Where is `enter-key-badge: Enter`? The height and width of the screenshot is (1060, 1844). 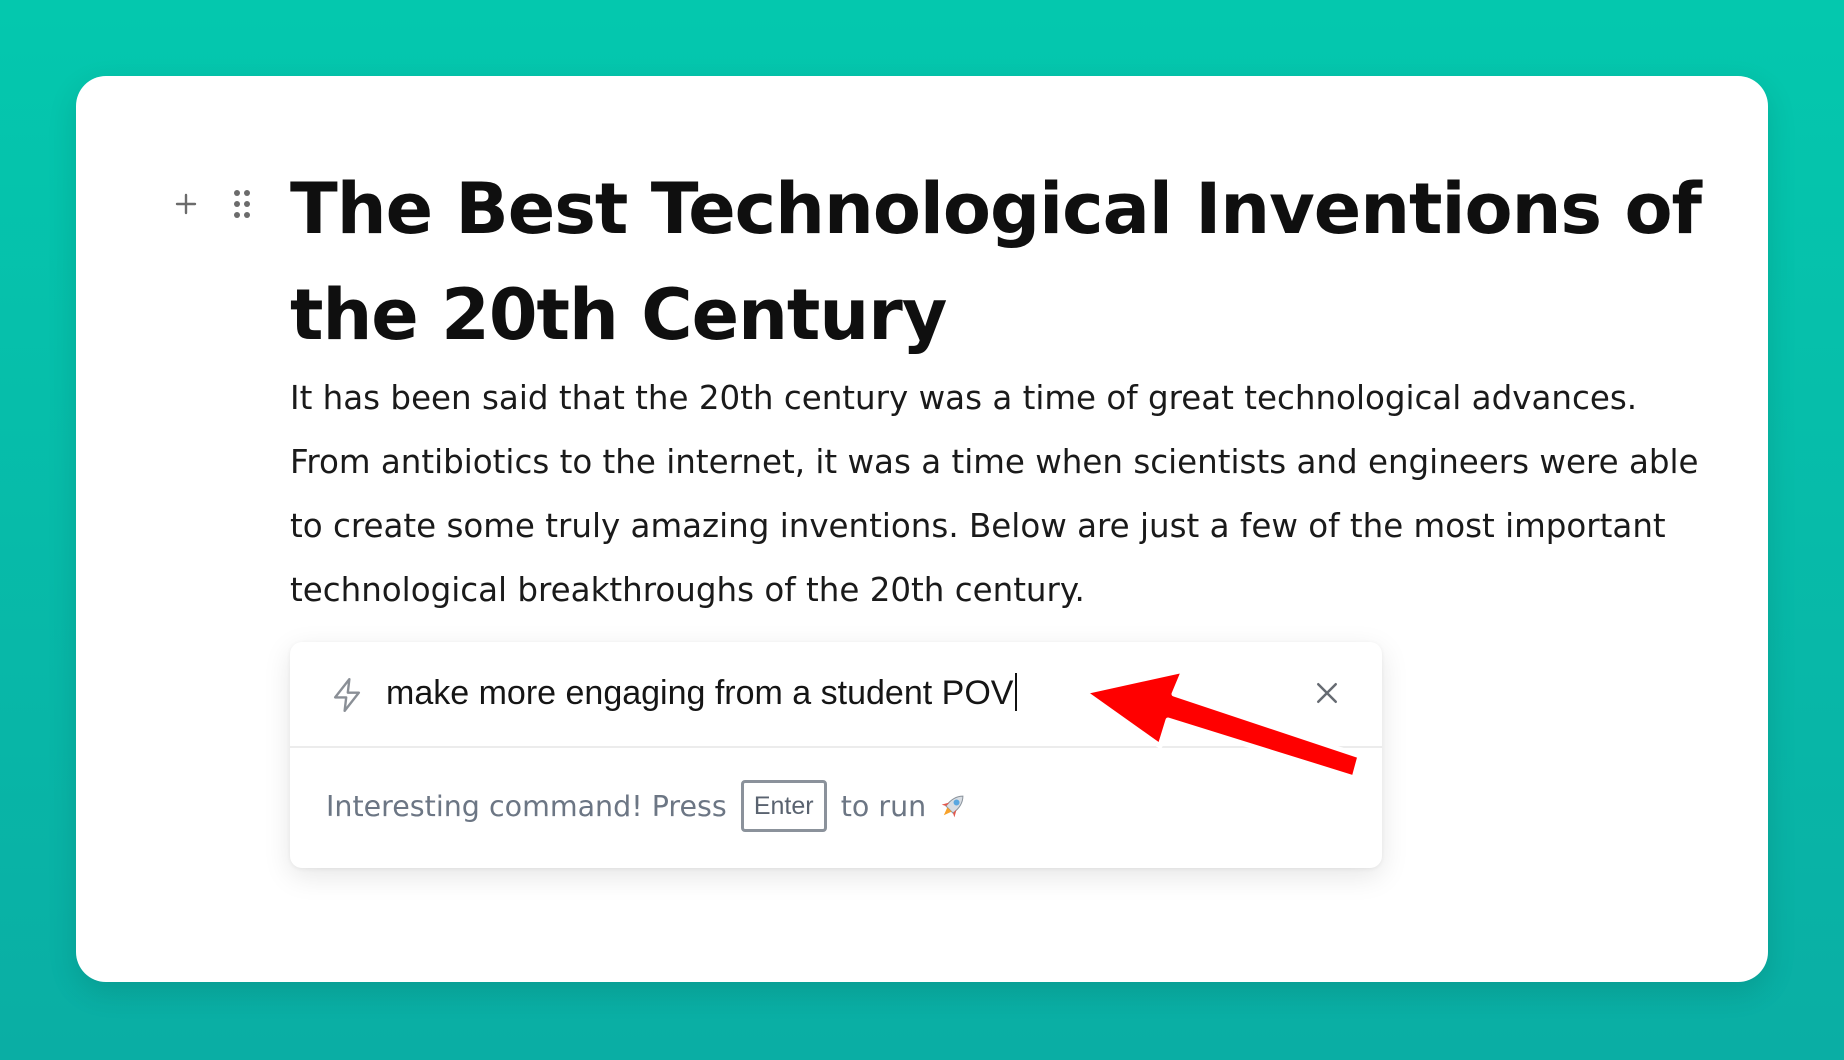 enter-key-badge: Enter is located at coordinates (783, 806).